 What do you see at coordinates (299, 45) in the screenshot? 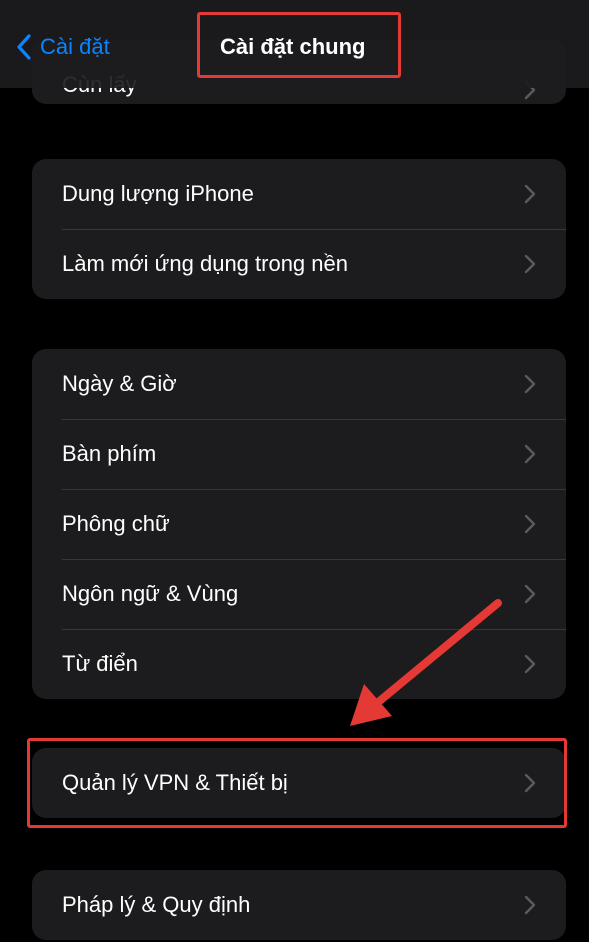
I see `title-highlight-box` at bounding box center [299, 45].